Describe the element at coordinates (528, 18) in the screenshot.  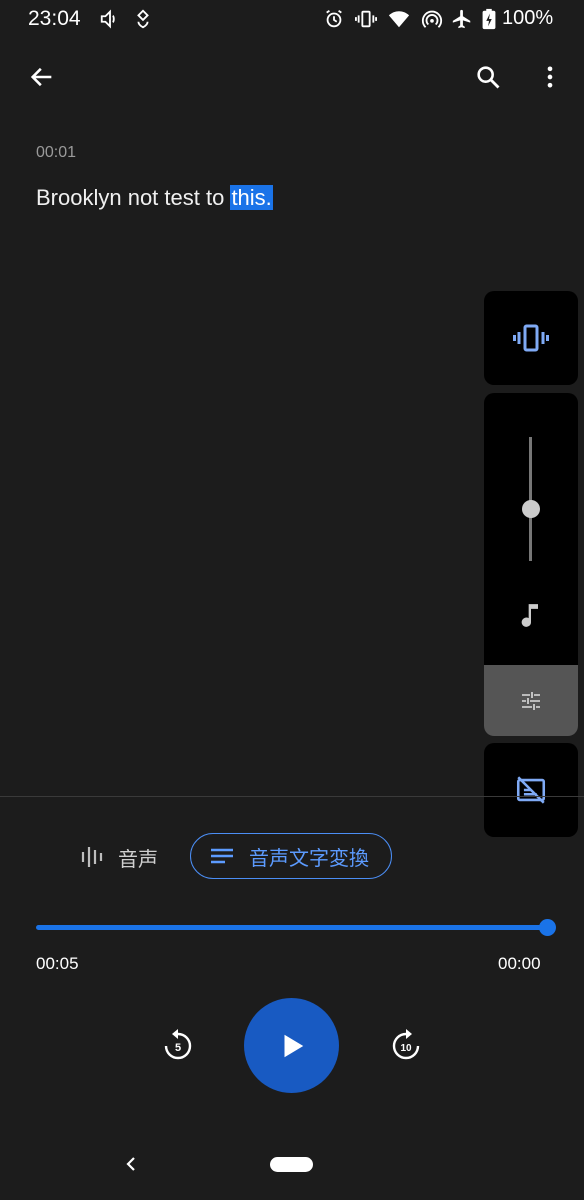
I see `battery-percentage: 100%` at that location.